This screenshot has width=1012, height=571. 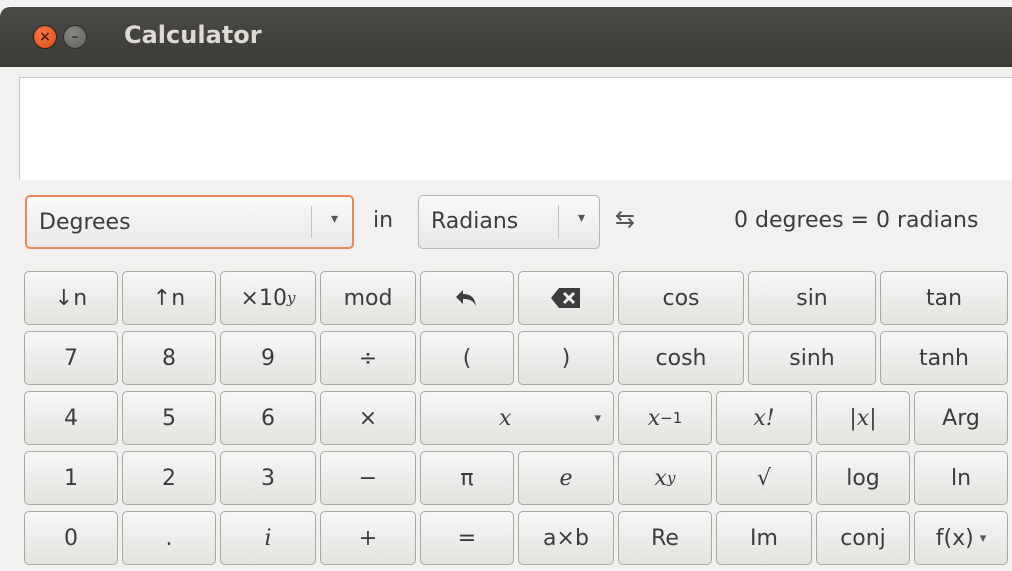 I want to click on key-label: i, so click(x=268, y=538).